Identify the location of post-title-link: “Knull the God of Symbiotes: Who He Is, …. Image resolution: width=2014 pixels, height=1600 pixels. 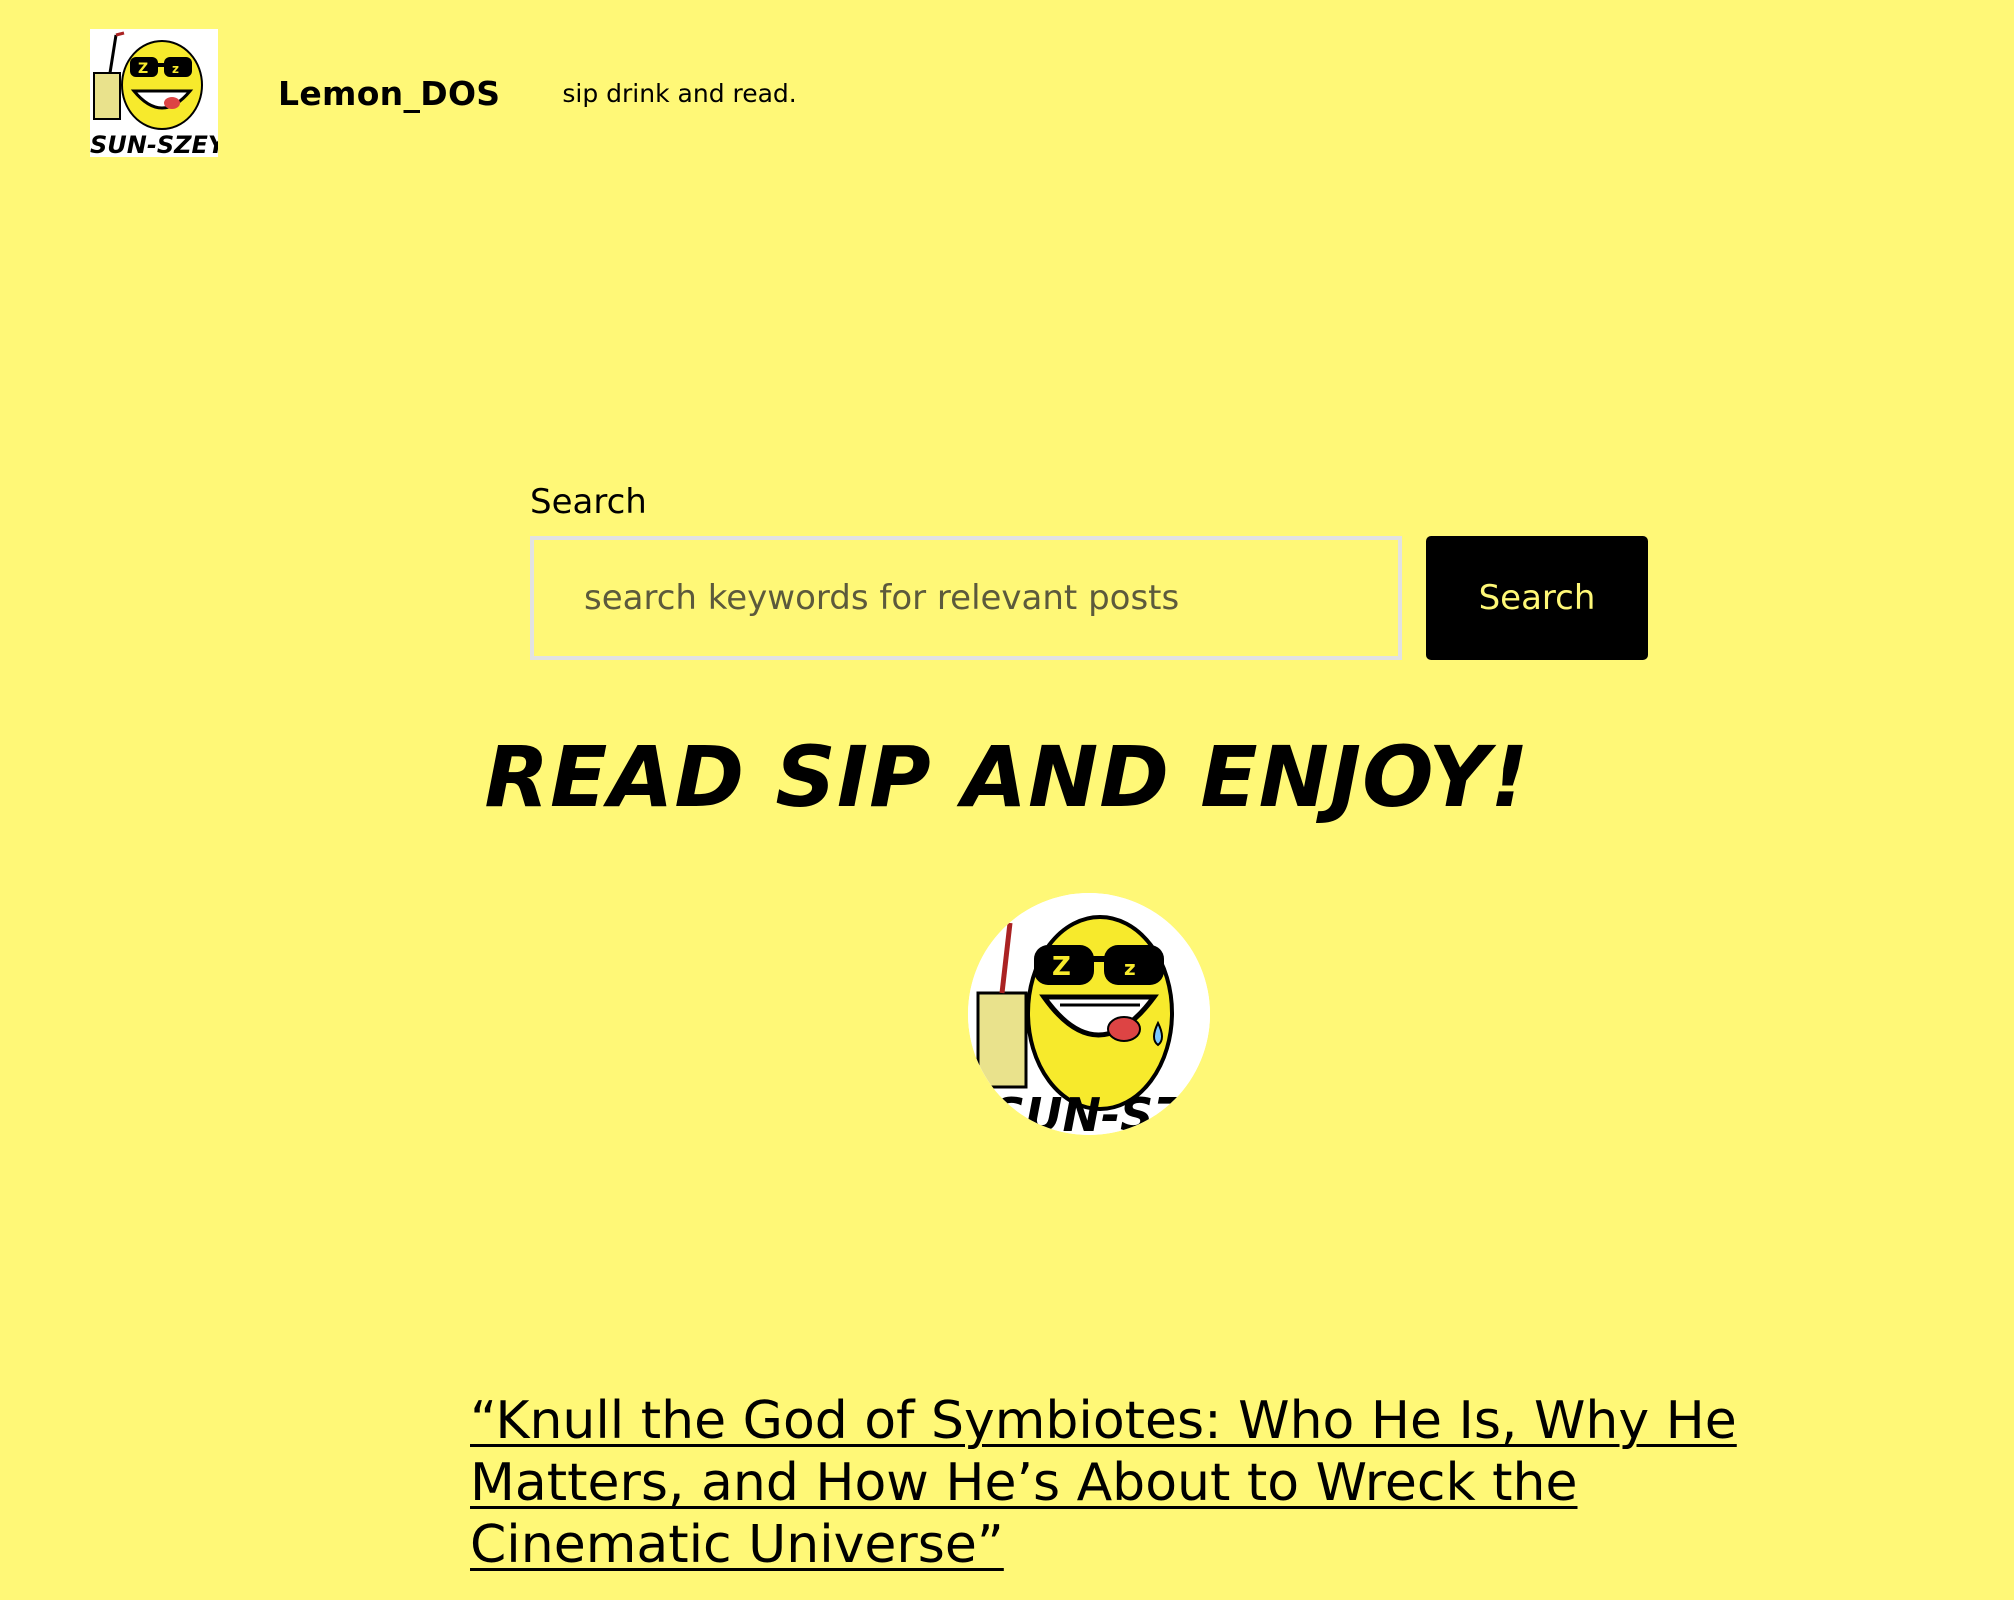
(1103, 1483).